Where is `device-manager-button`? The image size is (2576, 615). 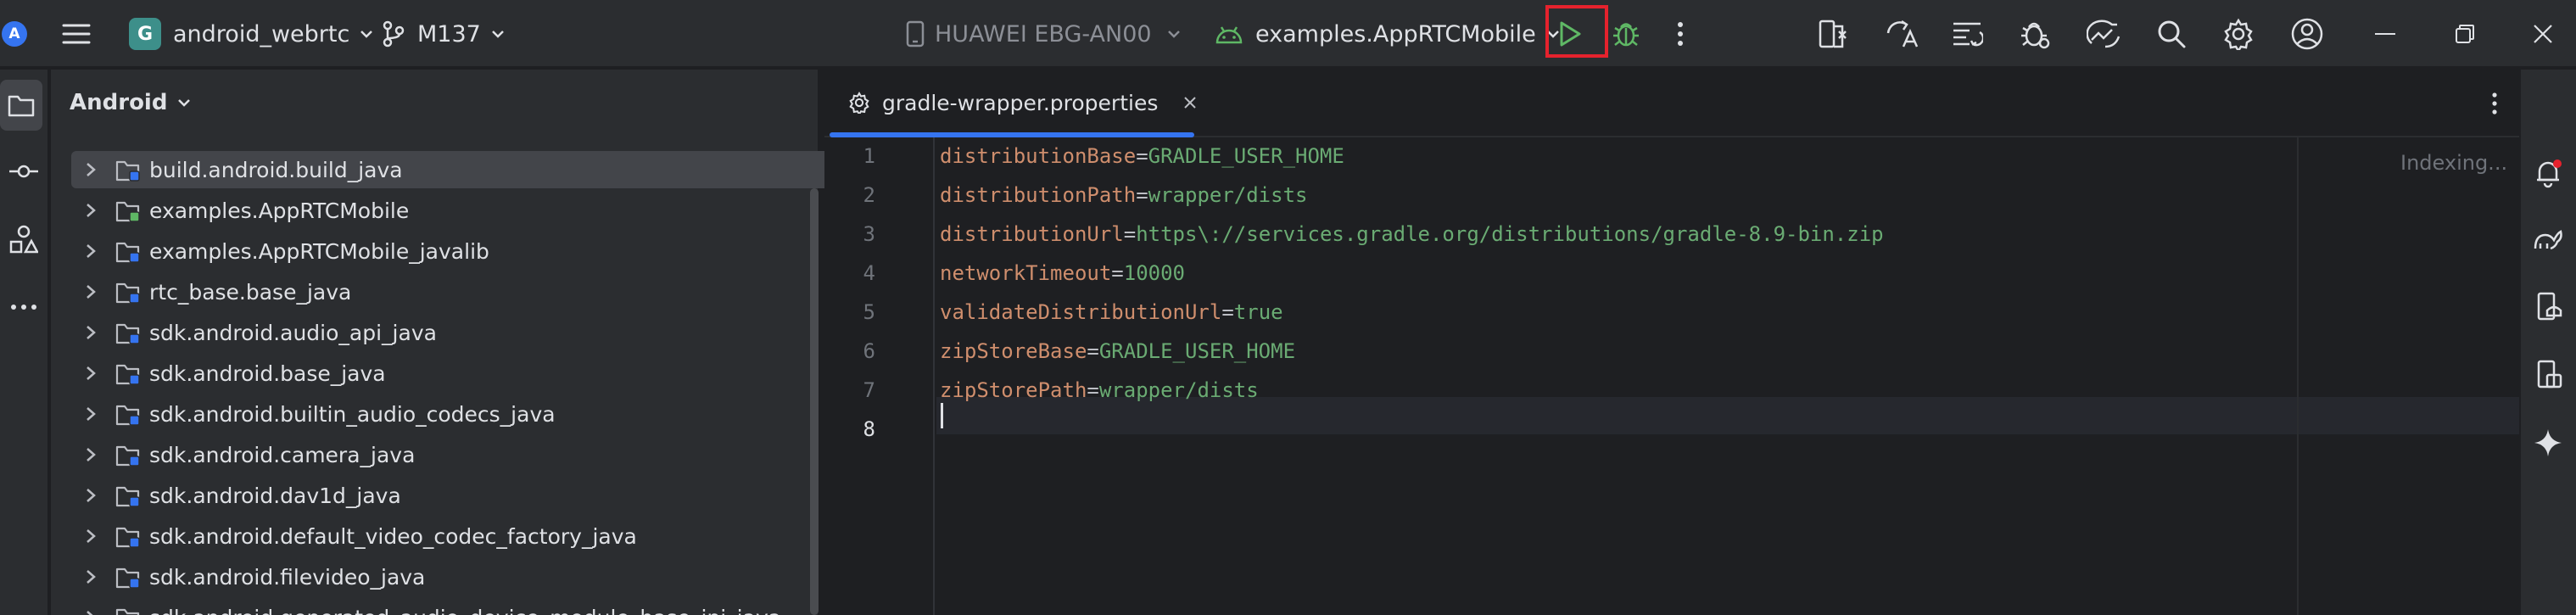
device-manager-button is located at coordinates (2548, 307).